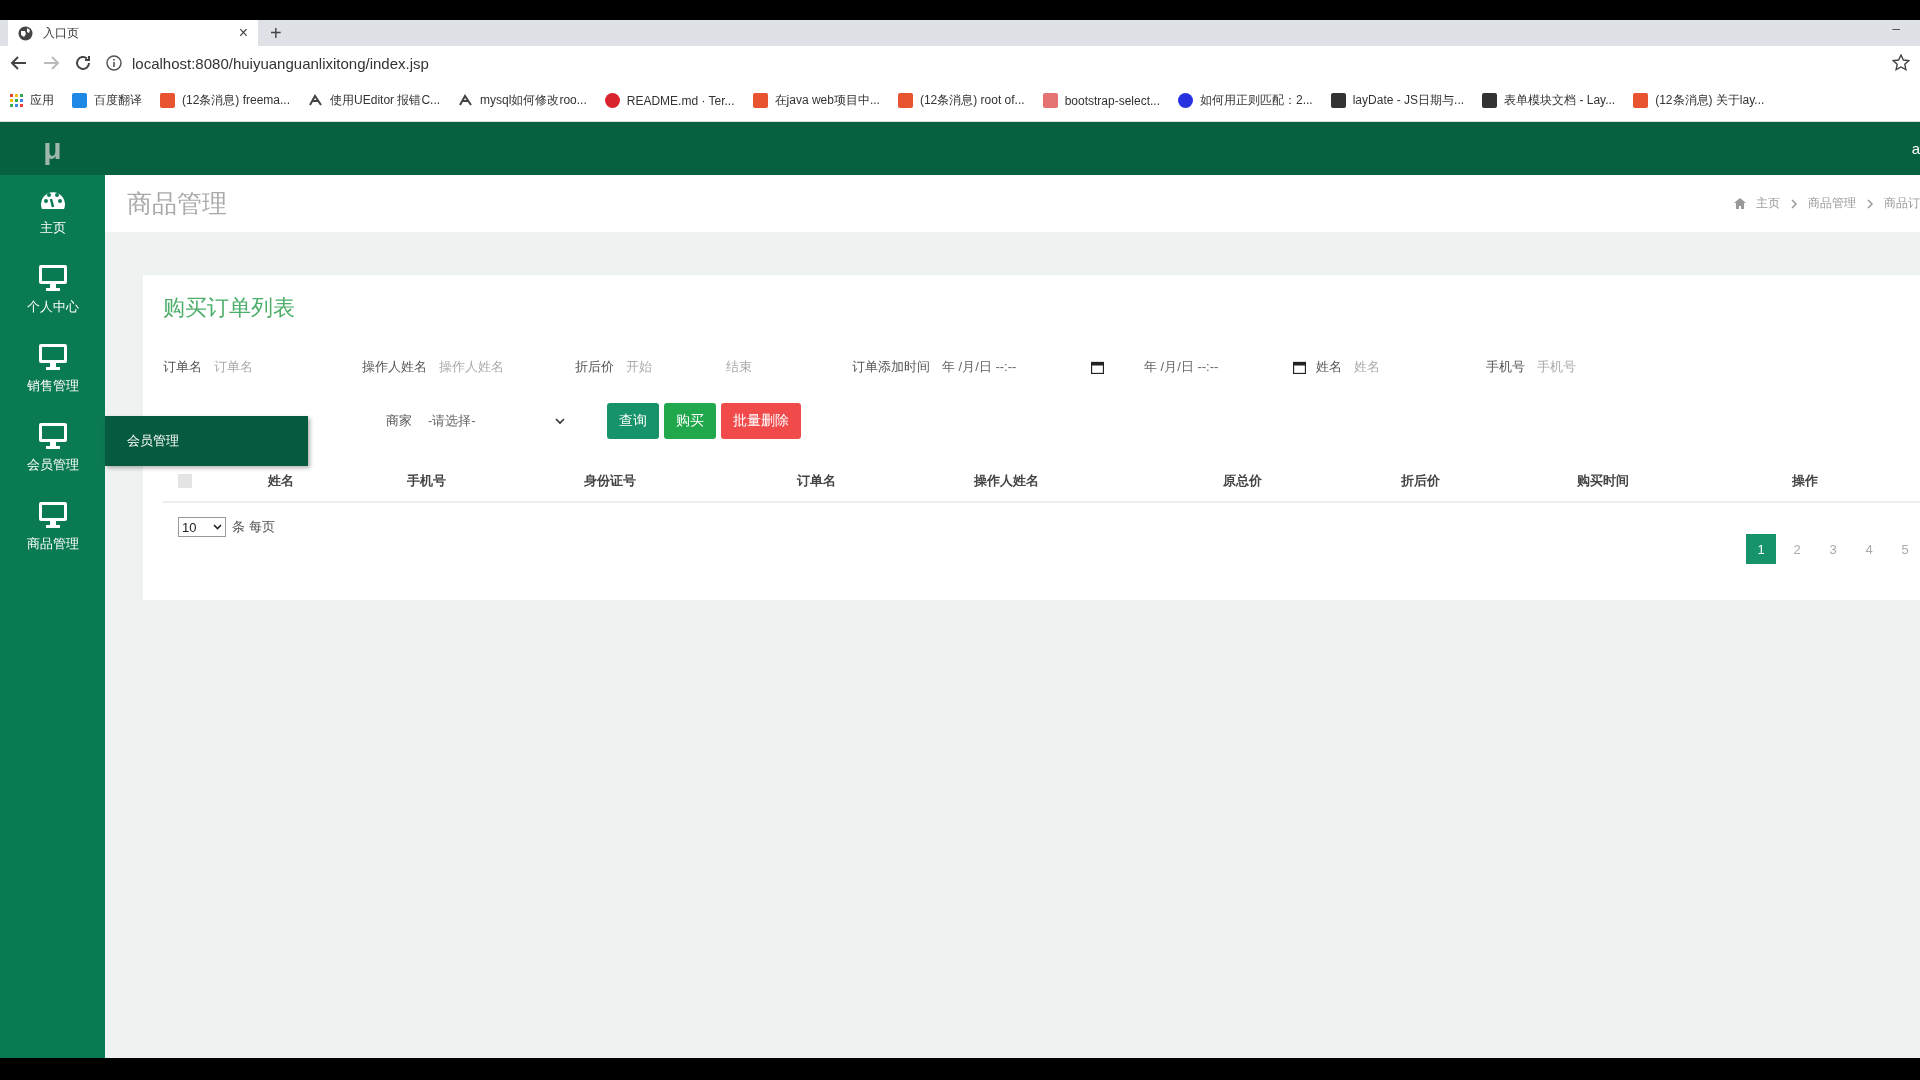 This screenshot has height=1080, width=1920. Describe the element at coordinates (107, 100) in the screenshot. I see `bookmark: 百度翻译` at that location.